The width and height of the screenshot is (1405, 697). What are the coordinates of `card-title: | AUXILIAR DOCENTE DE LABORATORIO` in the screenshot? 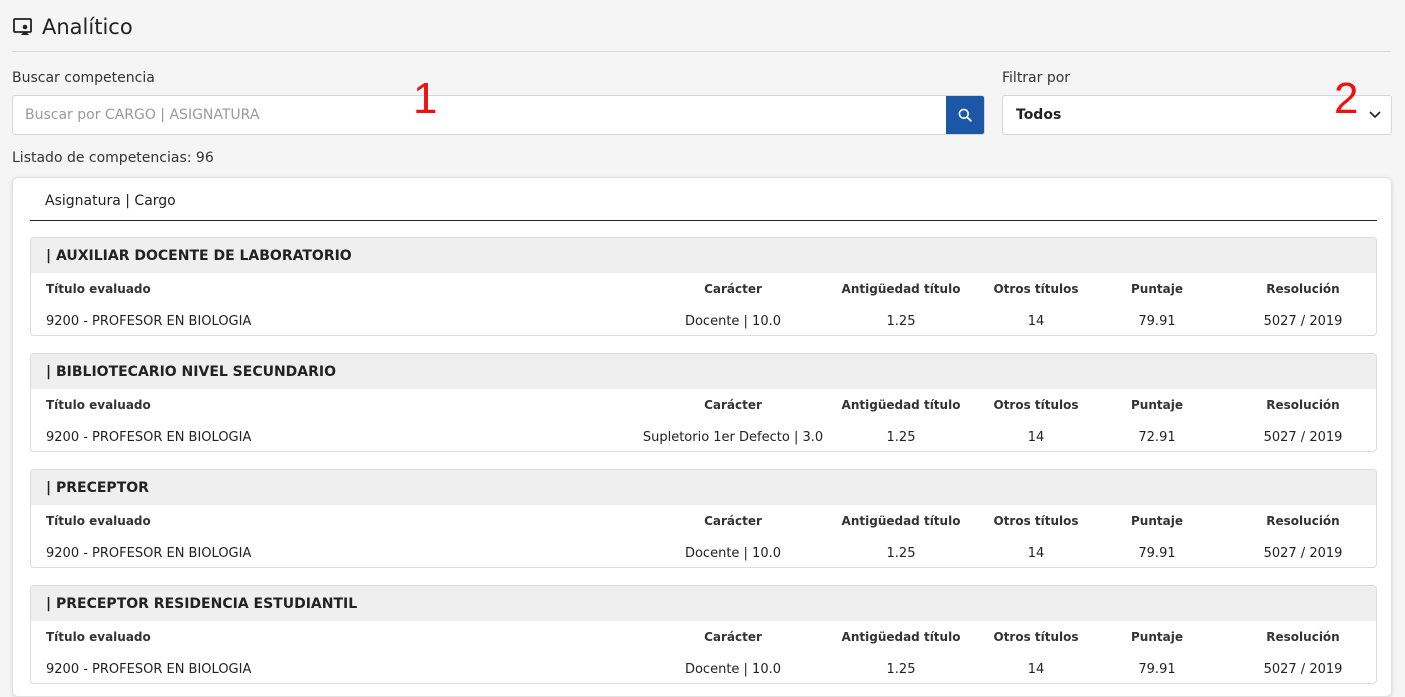 It's located at (703, 255).